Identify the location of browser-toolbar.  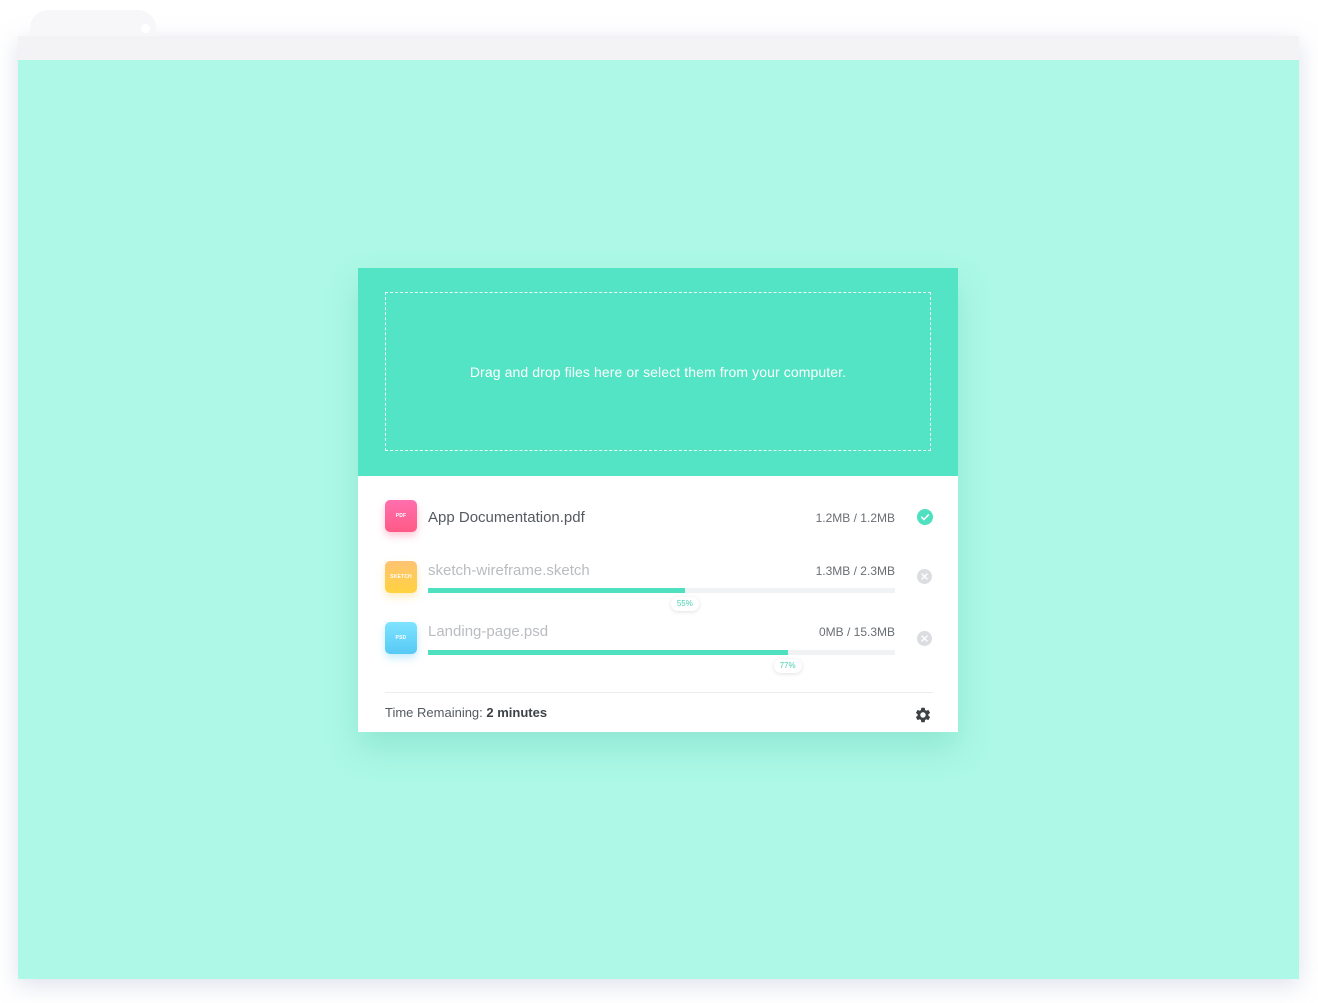
(658, 48).